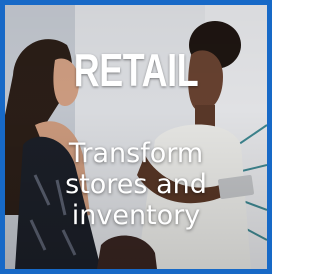  I want to click on subtitle-line: stores and, so click(136, 184).